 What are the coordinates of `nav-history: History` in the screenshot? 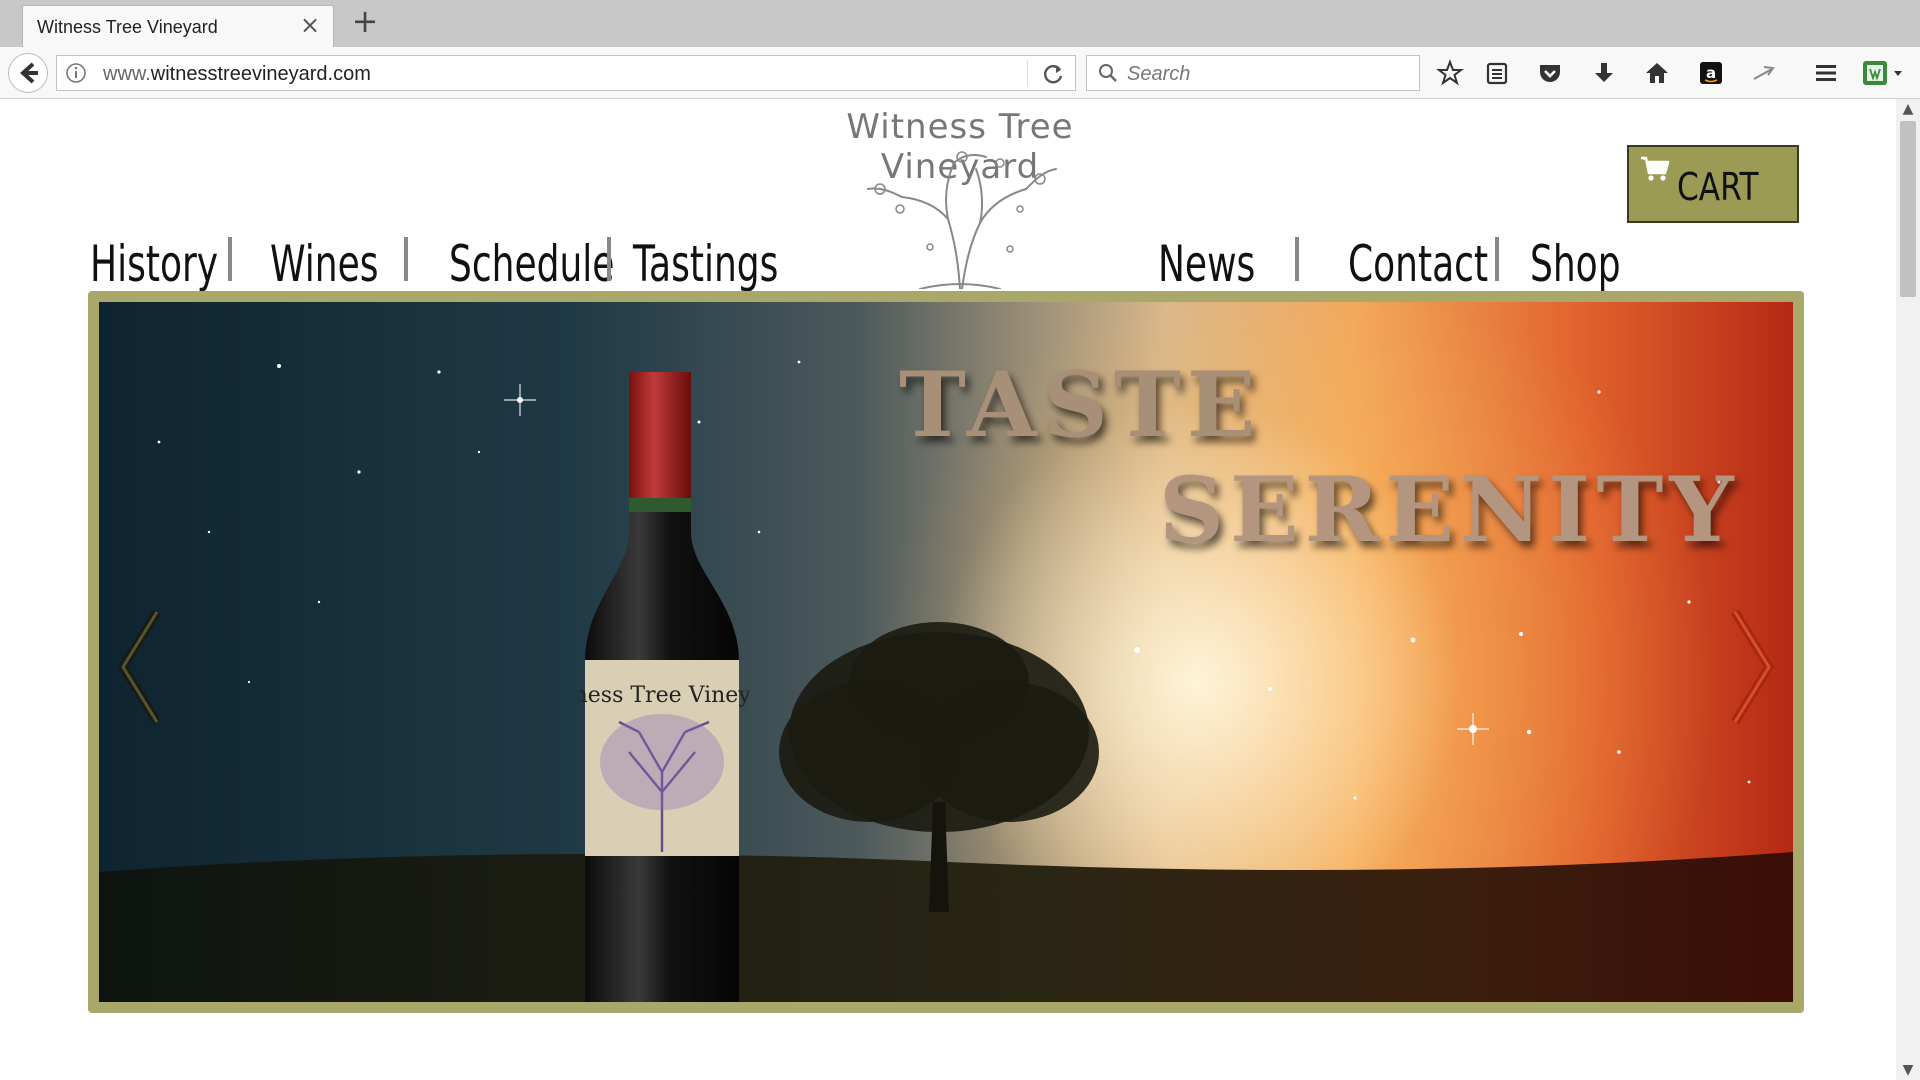 It's located at (154, 264).